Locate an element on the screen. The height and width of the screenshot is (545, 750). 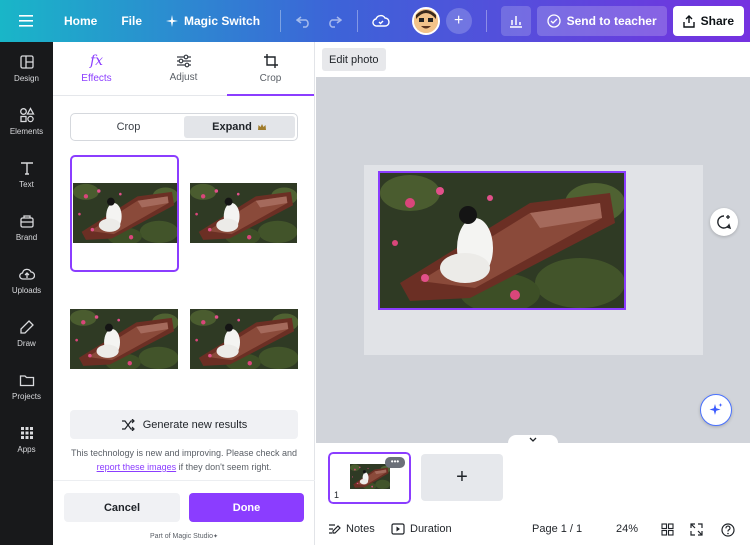
insights-button is located at coordinates (515, 21).